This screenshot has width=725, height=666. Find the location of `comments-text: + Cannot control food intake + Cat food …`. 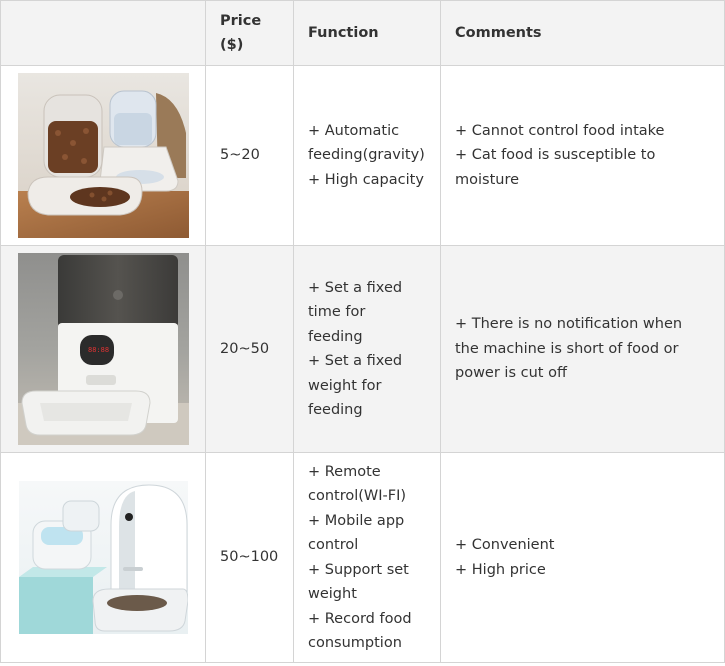

comments-text: + Cannot control food intake + Cat food … is located at coordinates (560, 155).